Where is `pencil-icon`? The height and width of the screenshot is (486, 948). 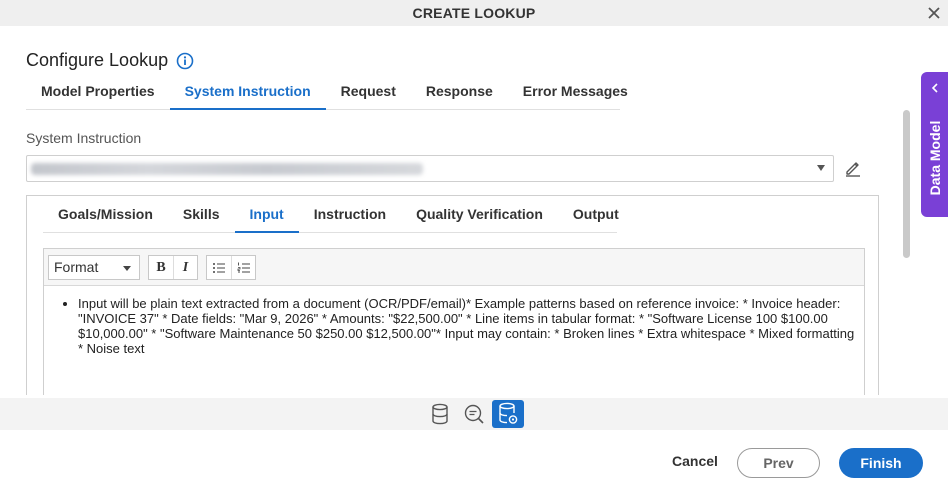 pencil-icon is located at coordinates (853, 168).